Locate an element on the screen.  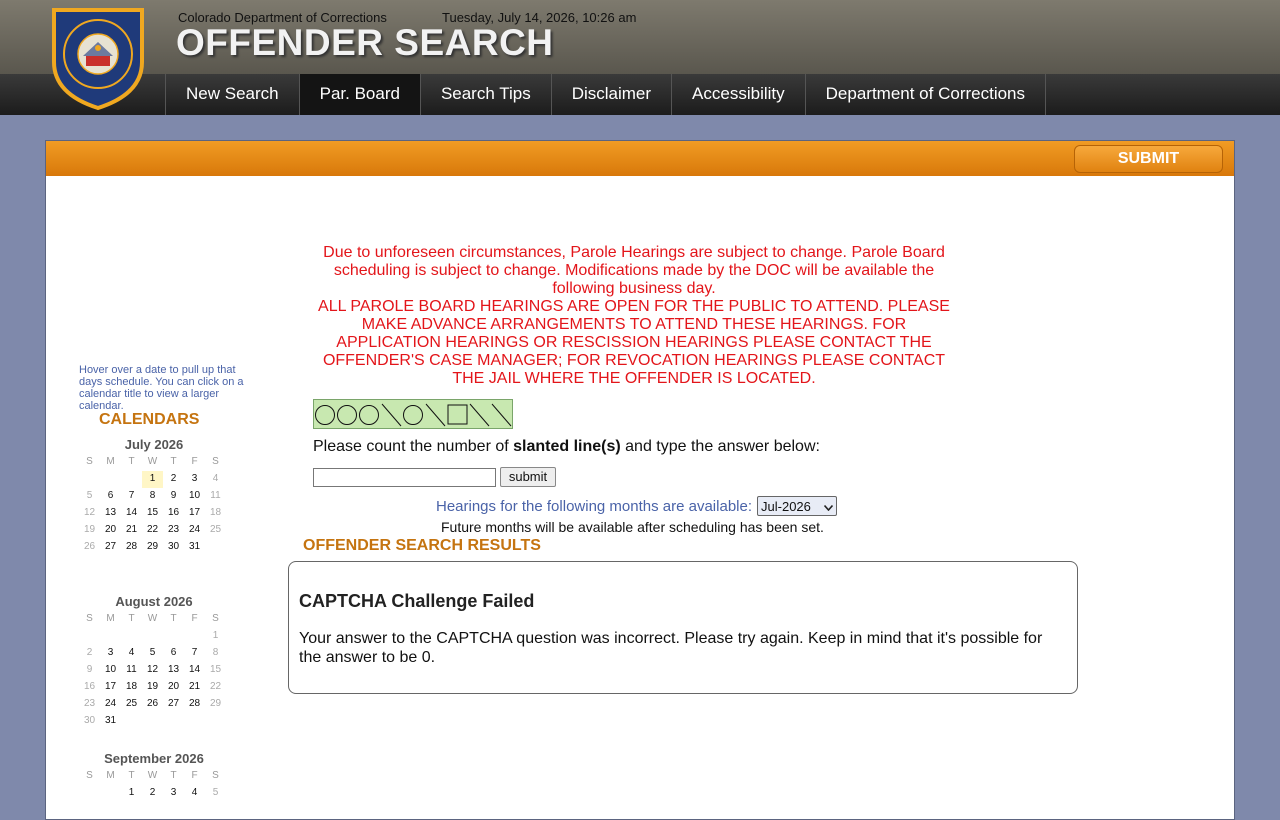
captcha-answer-input is located at coordinates (404, 477).